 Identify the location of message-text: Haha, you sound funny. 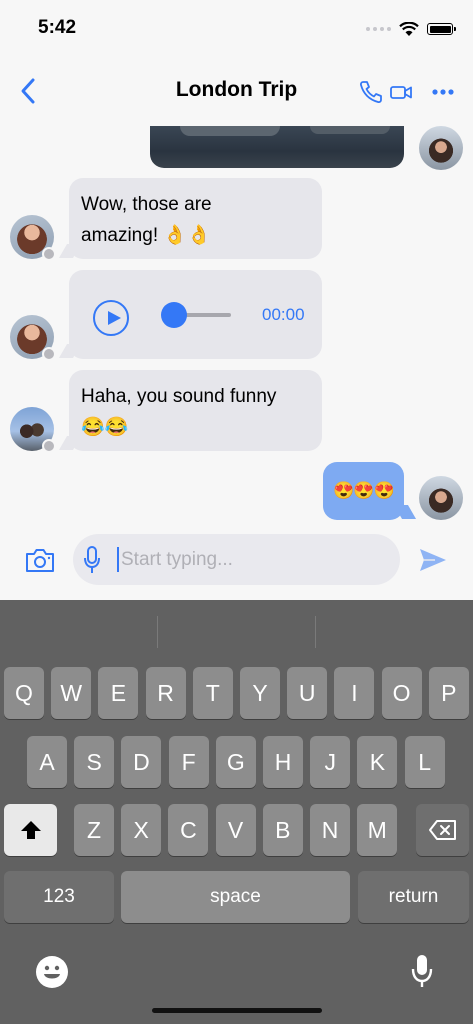
(179, 396).